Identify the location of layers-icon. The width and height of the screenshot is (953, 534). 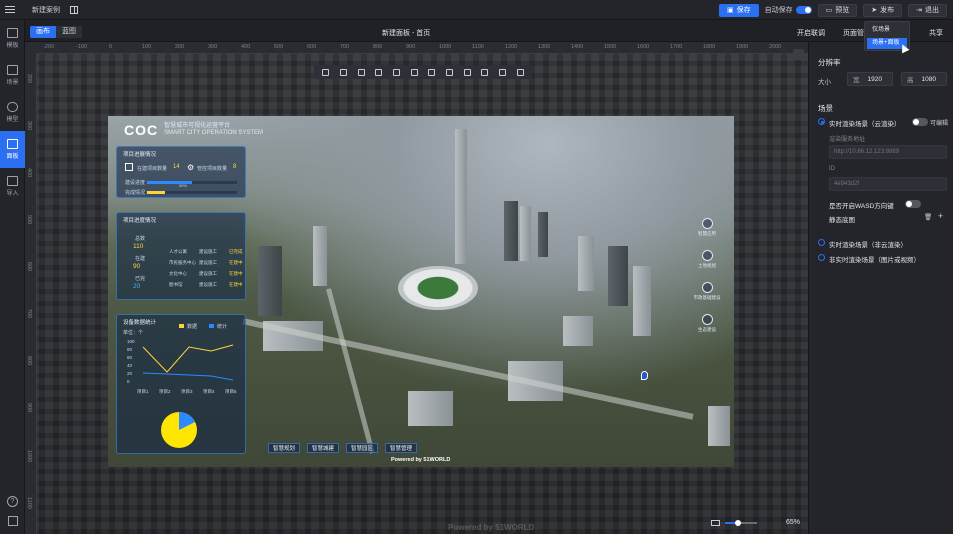
(798, 54).